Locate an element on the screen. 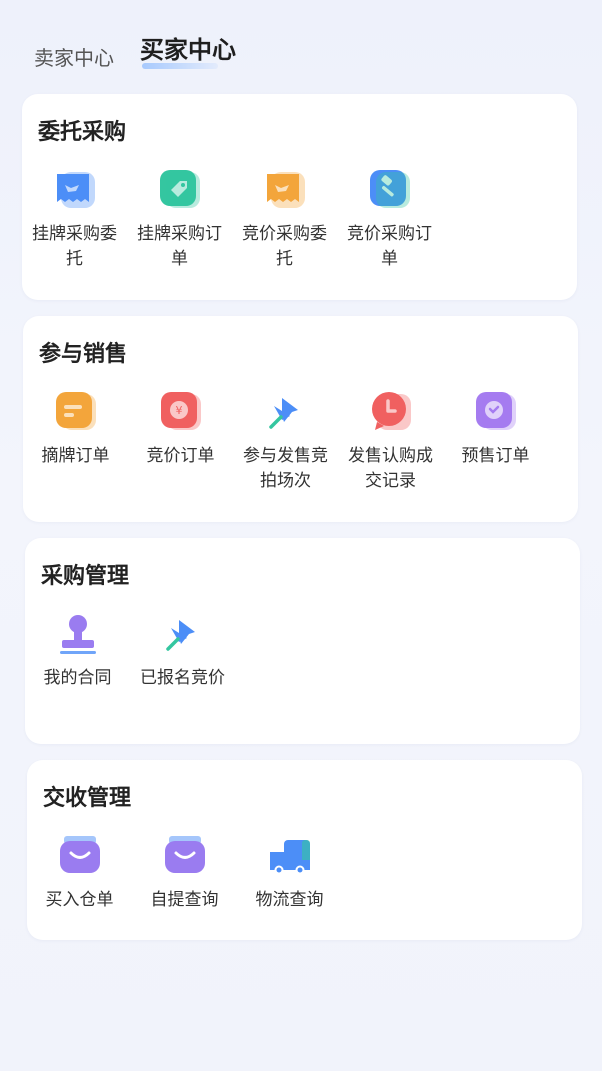 The width and height of the screenshot is (602, 1071). center-tabs: 卖家中心 买家中心 is located at coordinates (135, 50).